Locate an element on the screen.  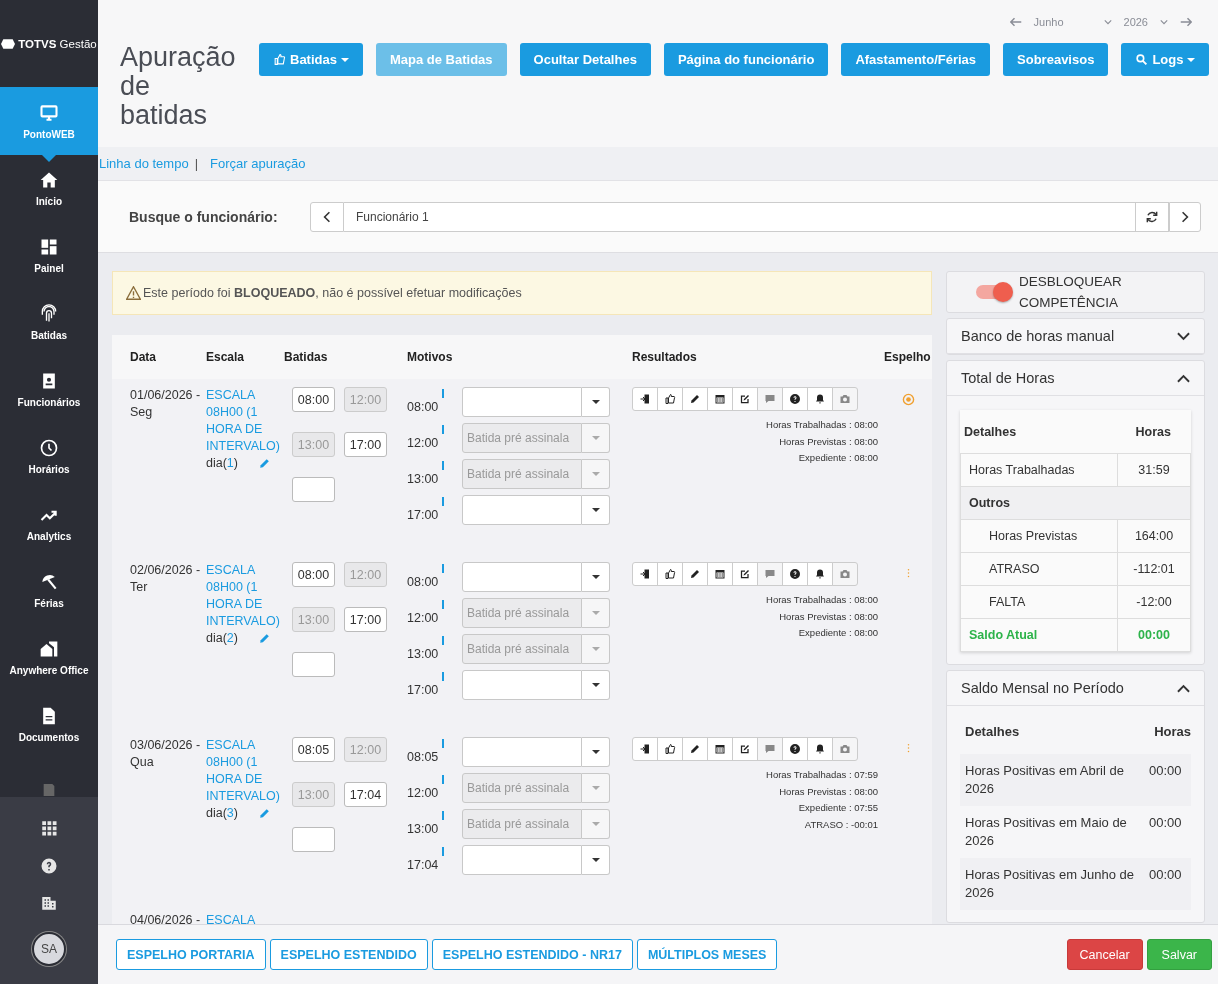
sidebar-item: Painel is located at coordinates (49, 255).